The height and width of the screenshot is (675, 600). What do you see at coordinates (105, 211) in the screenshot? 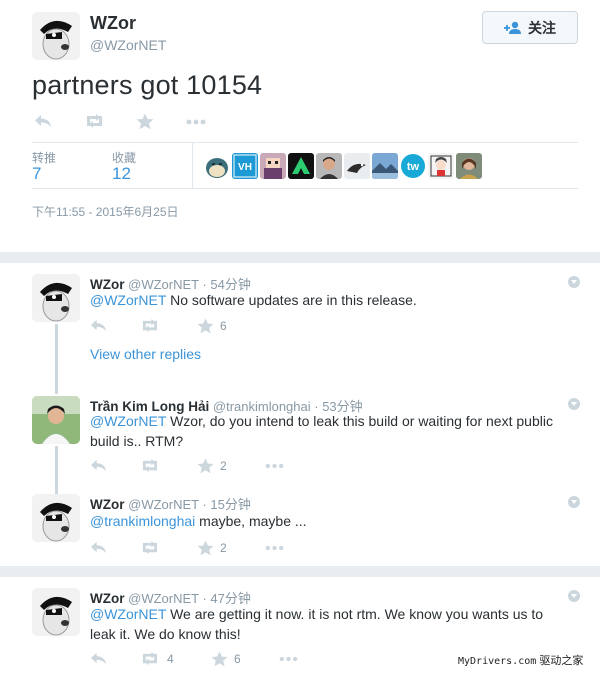
I see `timestamp: 下午11:55 - 2015年6月25日` at bounding box center [105, 211].